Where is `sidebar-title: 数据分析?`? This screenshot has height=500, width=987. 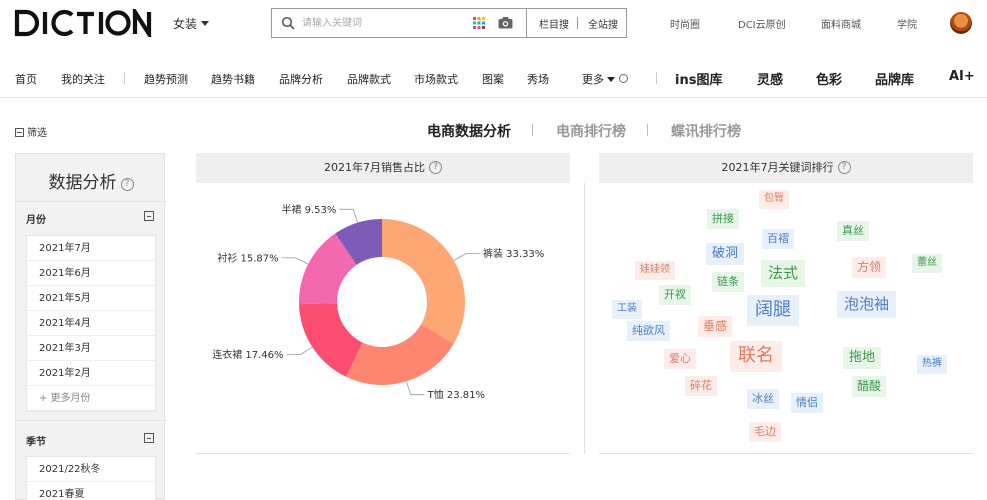
sidebar-title: 数据分析? is located at coordinates (91, 180).